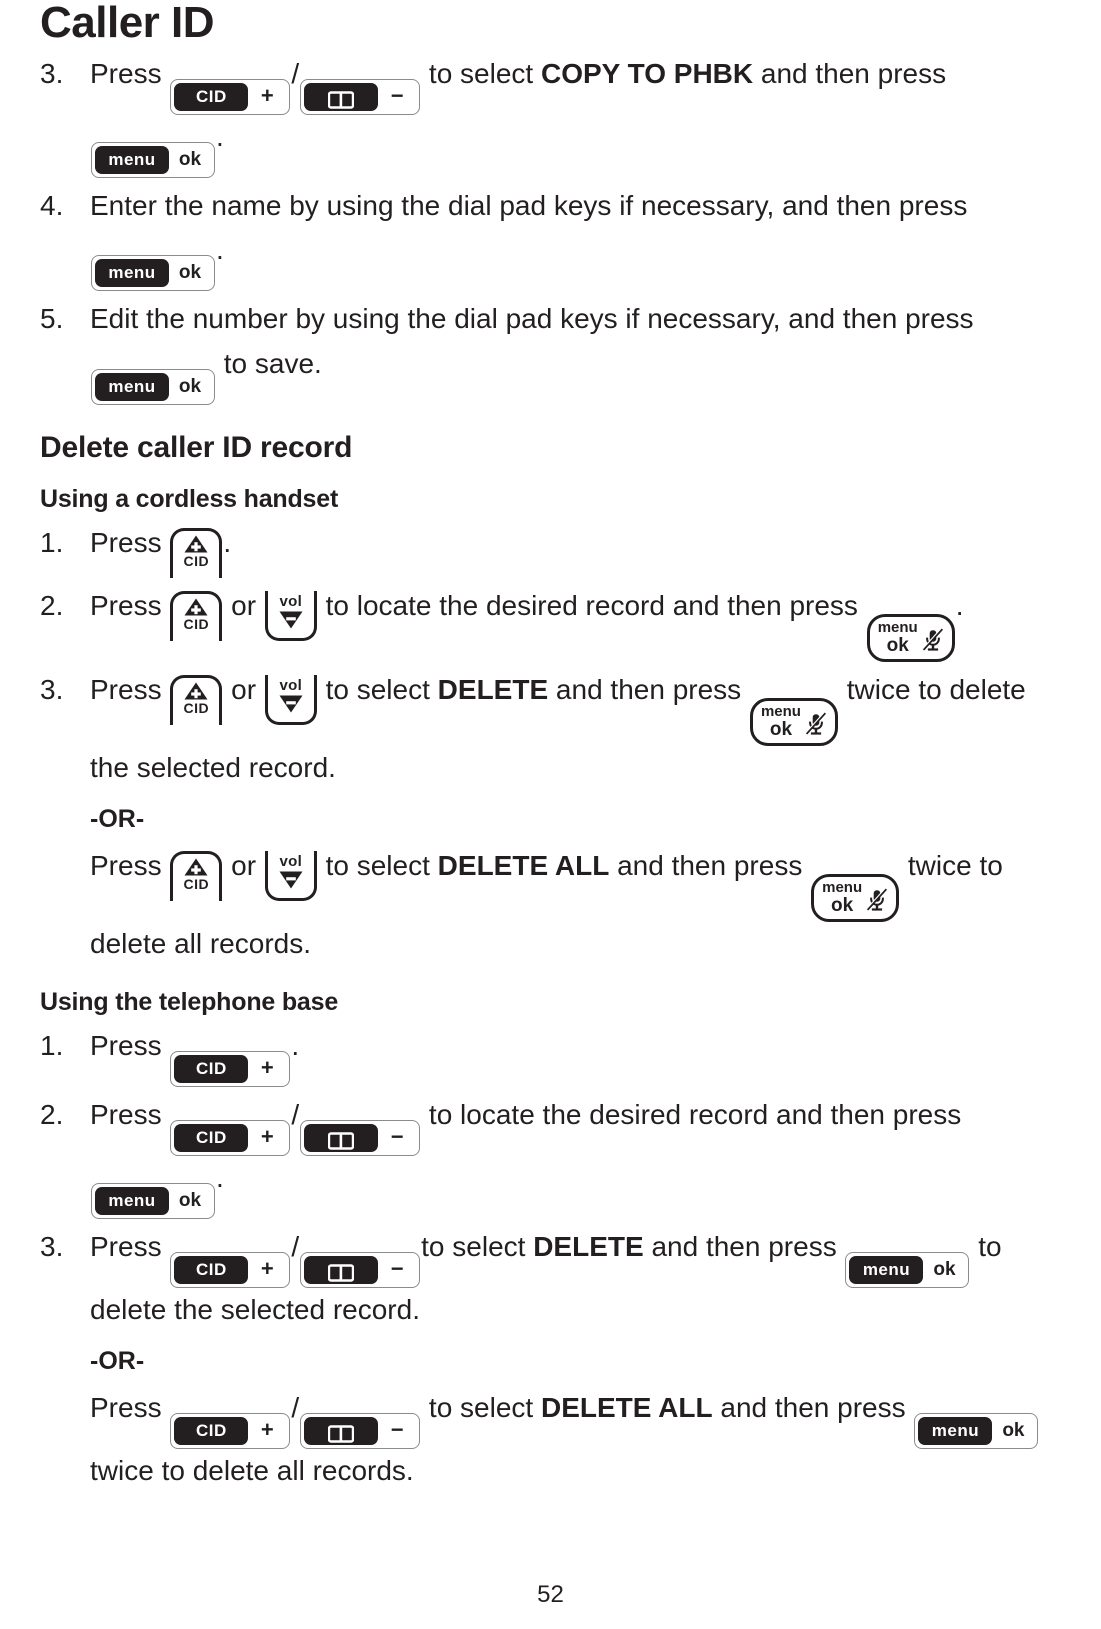 This screenshot has width=1101, height=1629. I want to click on step-text-4: ., so click(959, 606).